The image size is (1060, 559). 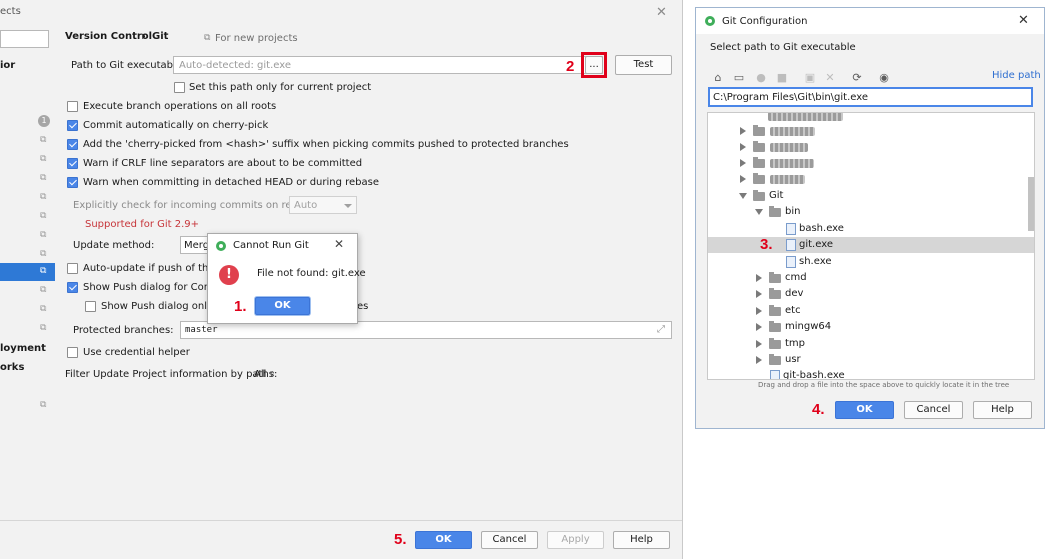 What do you see at coordinates (761, 78) in the screenshot?
I see `project-icon: ●` at bounding box center [761, 78].